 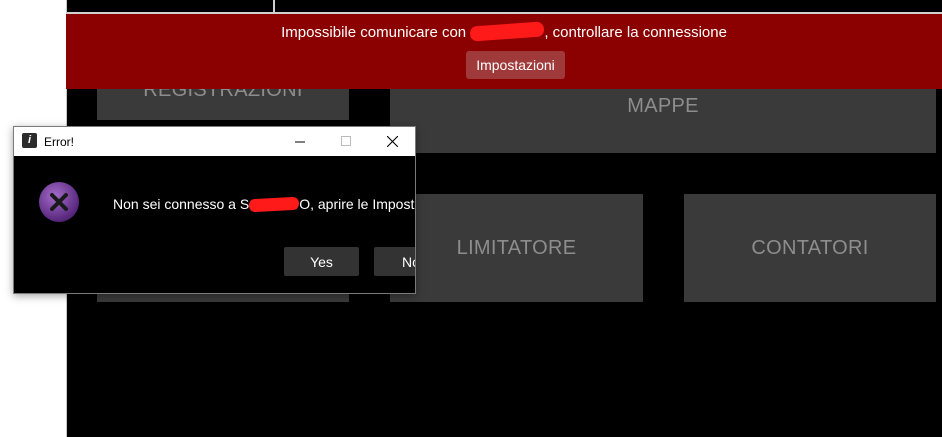 I want to click on tile-contatori: CONTATORI, so click(x=810, y=248).